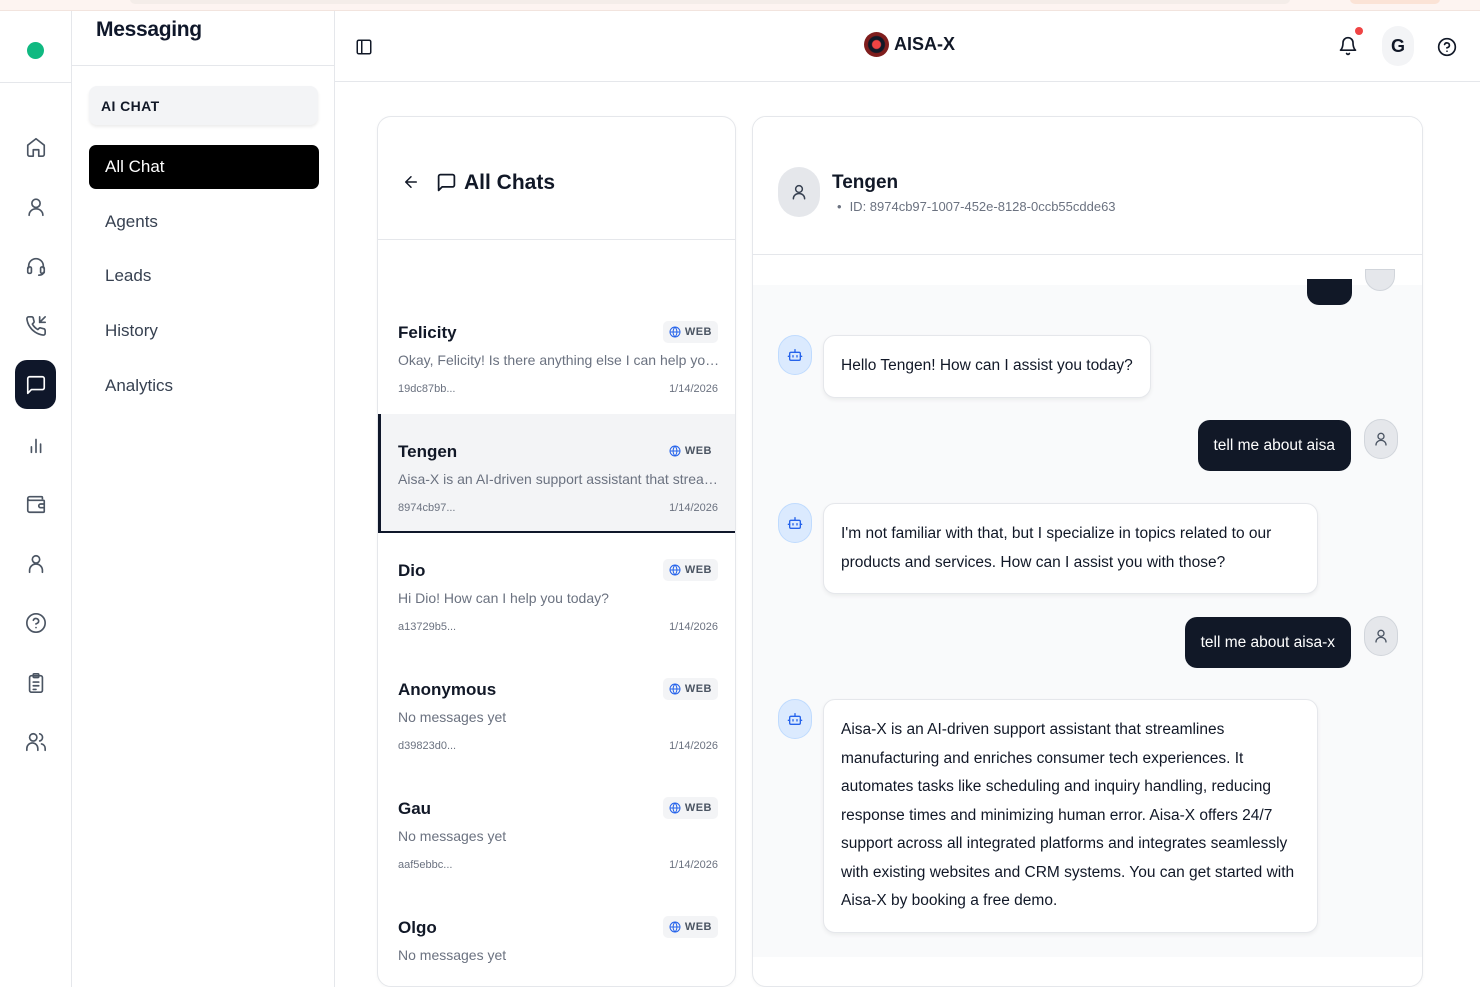 The width and height of the screenshot is (1480, 987). Describe the element at coordinates (203, 105) in the screenshot. I see `section-label-ai-chat: AI CHAT` at that location.